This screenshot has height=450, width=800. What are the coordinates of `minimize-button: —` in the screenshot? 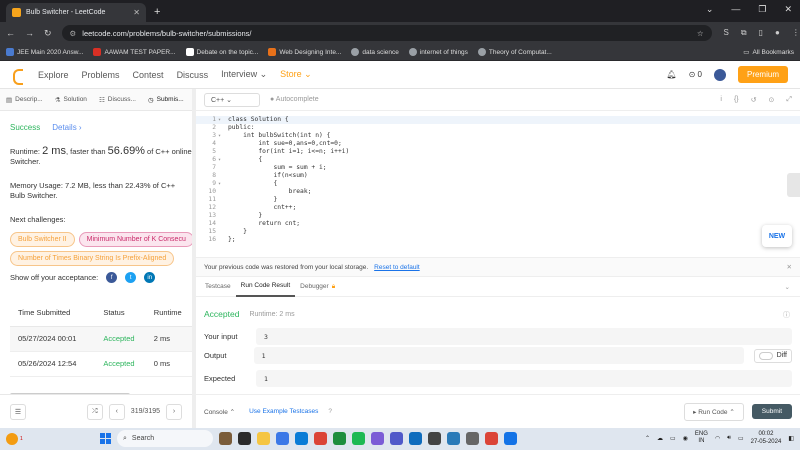 It's located at (735, 9).